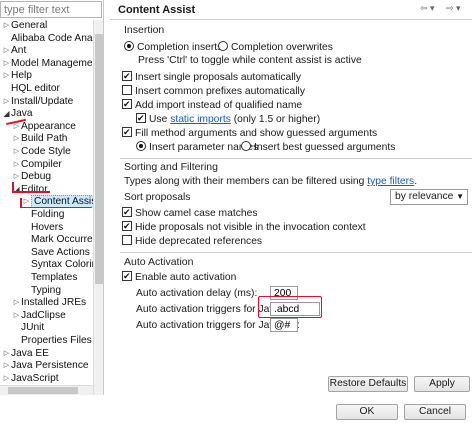  I want to click on radio-label: Insert best guessed arguments, so click(325, 147).